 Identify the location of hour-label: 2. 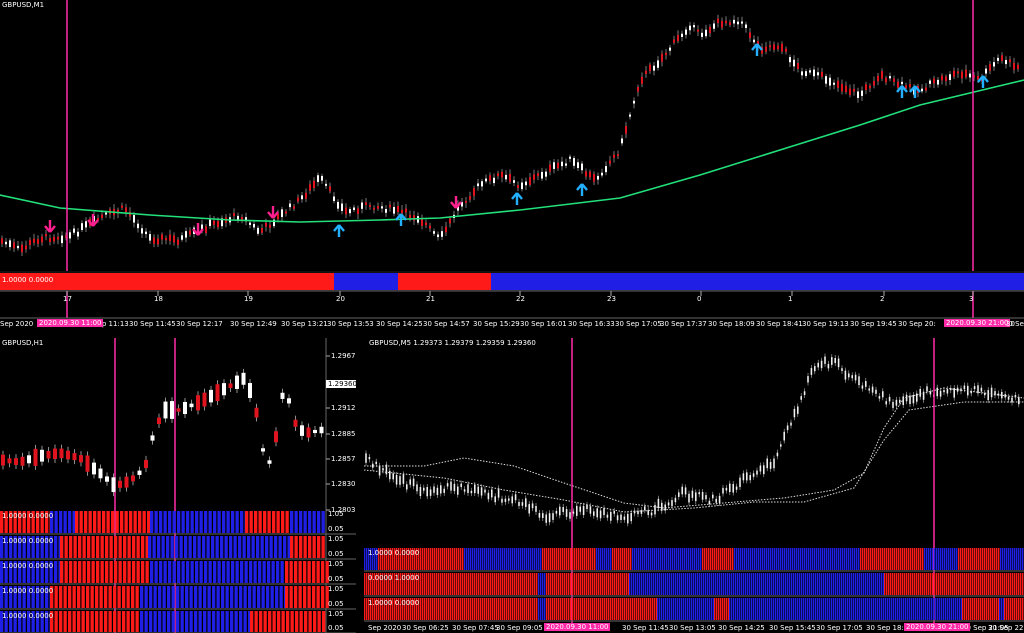
(882, 299).